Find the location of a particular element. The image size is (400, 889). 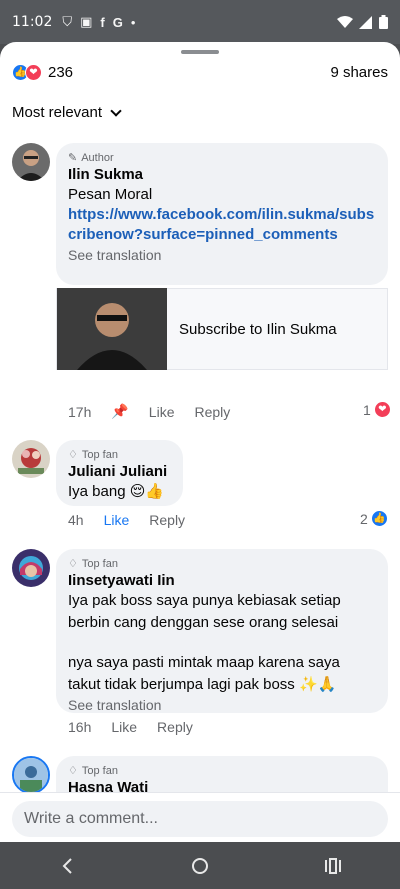

status-time: 11:02 is located at coordinates (32, 22).